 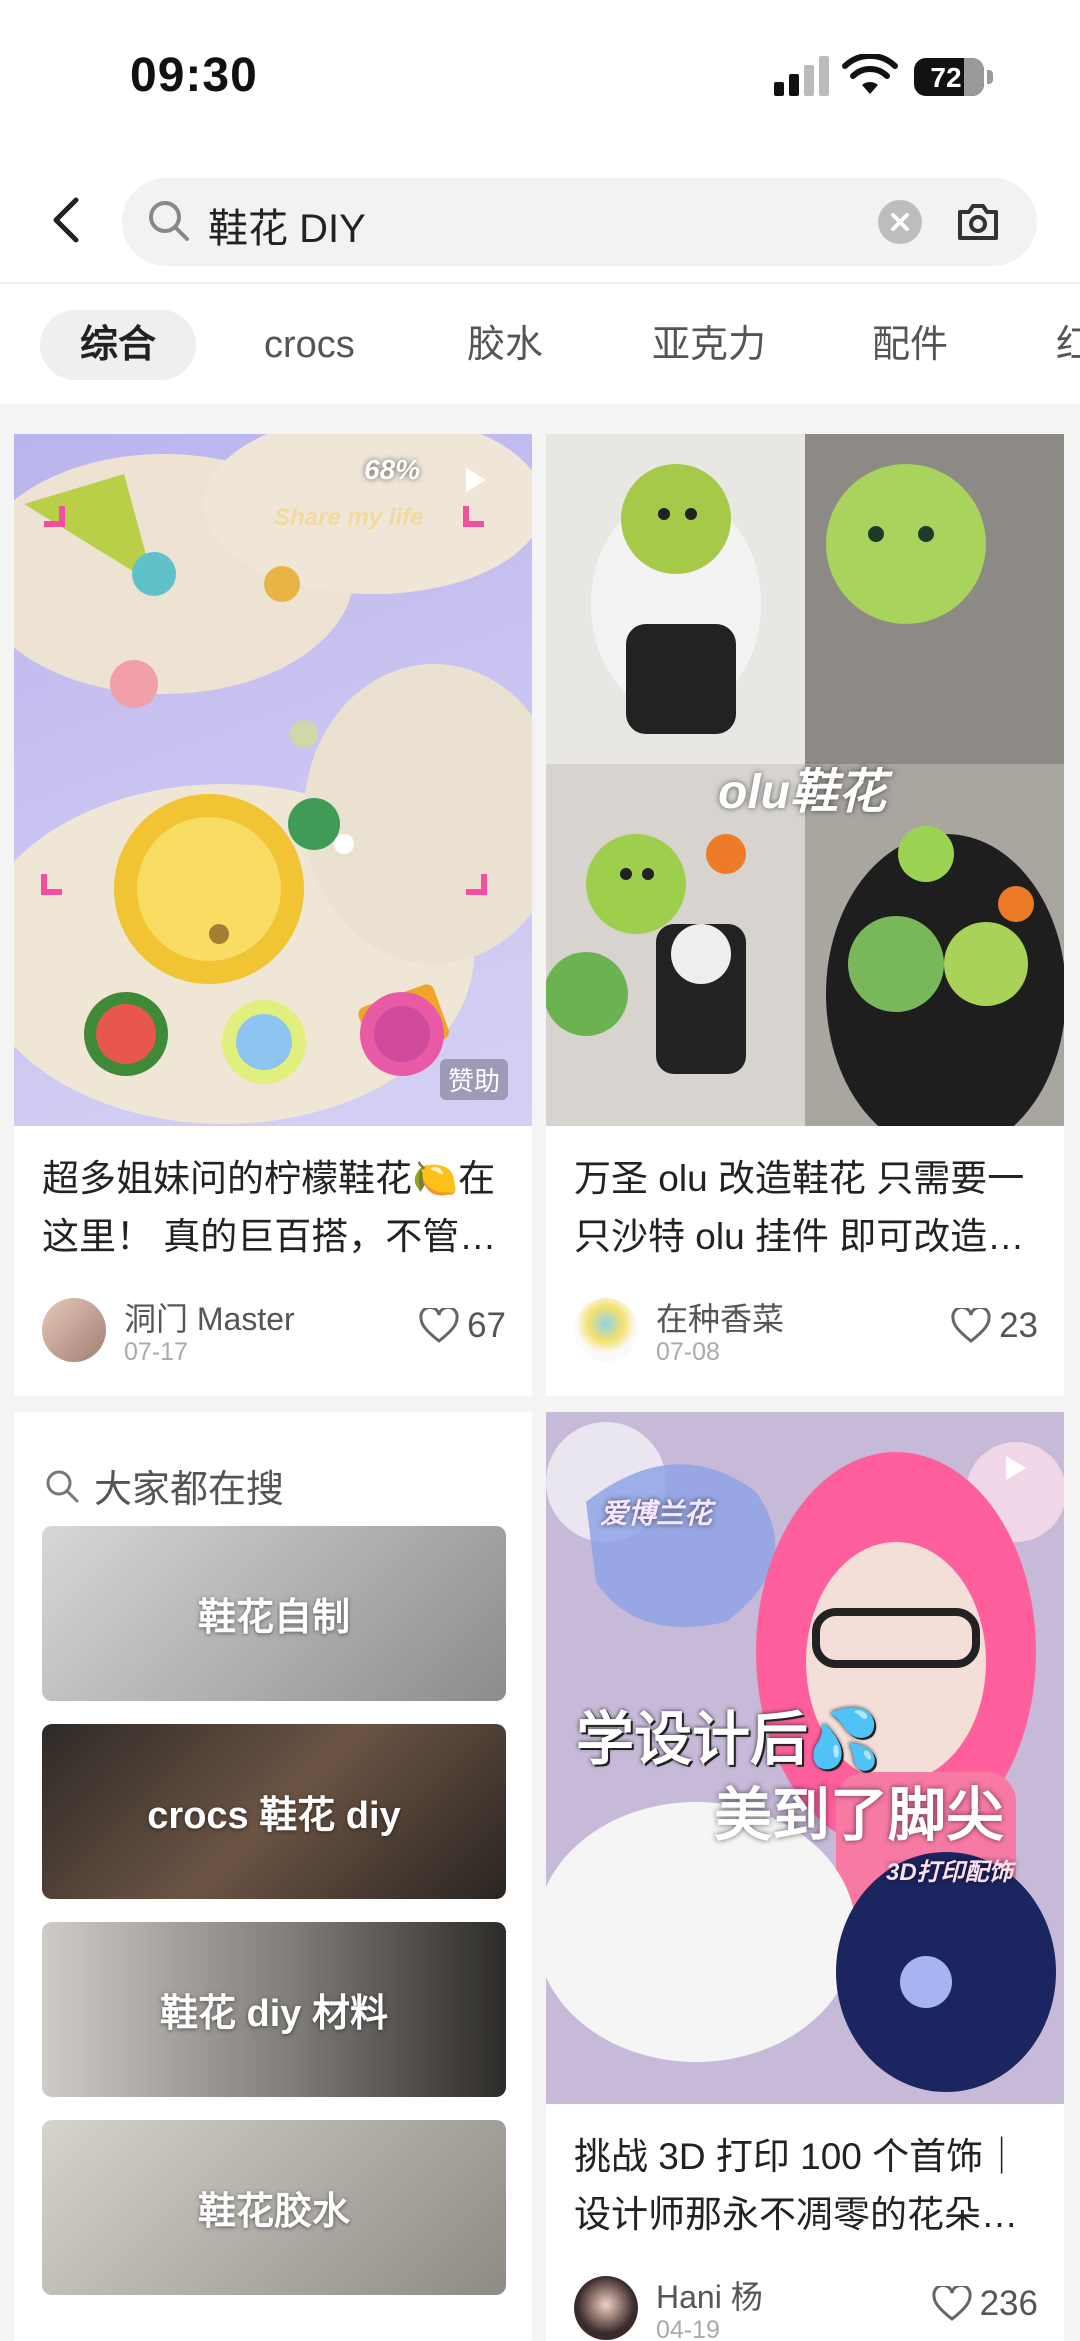 What do you see at coordinates (688, 2328) in the screenshot?
I see `post-date: 04-19` at bounding box center [688, 2328].